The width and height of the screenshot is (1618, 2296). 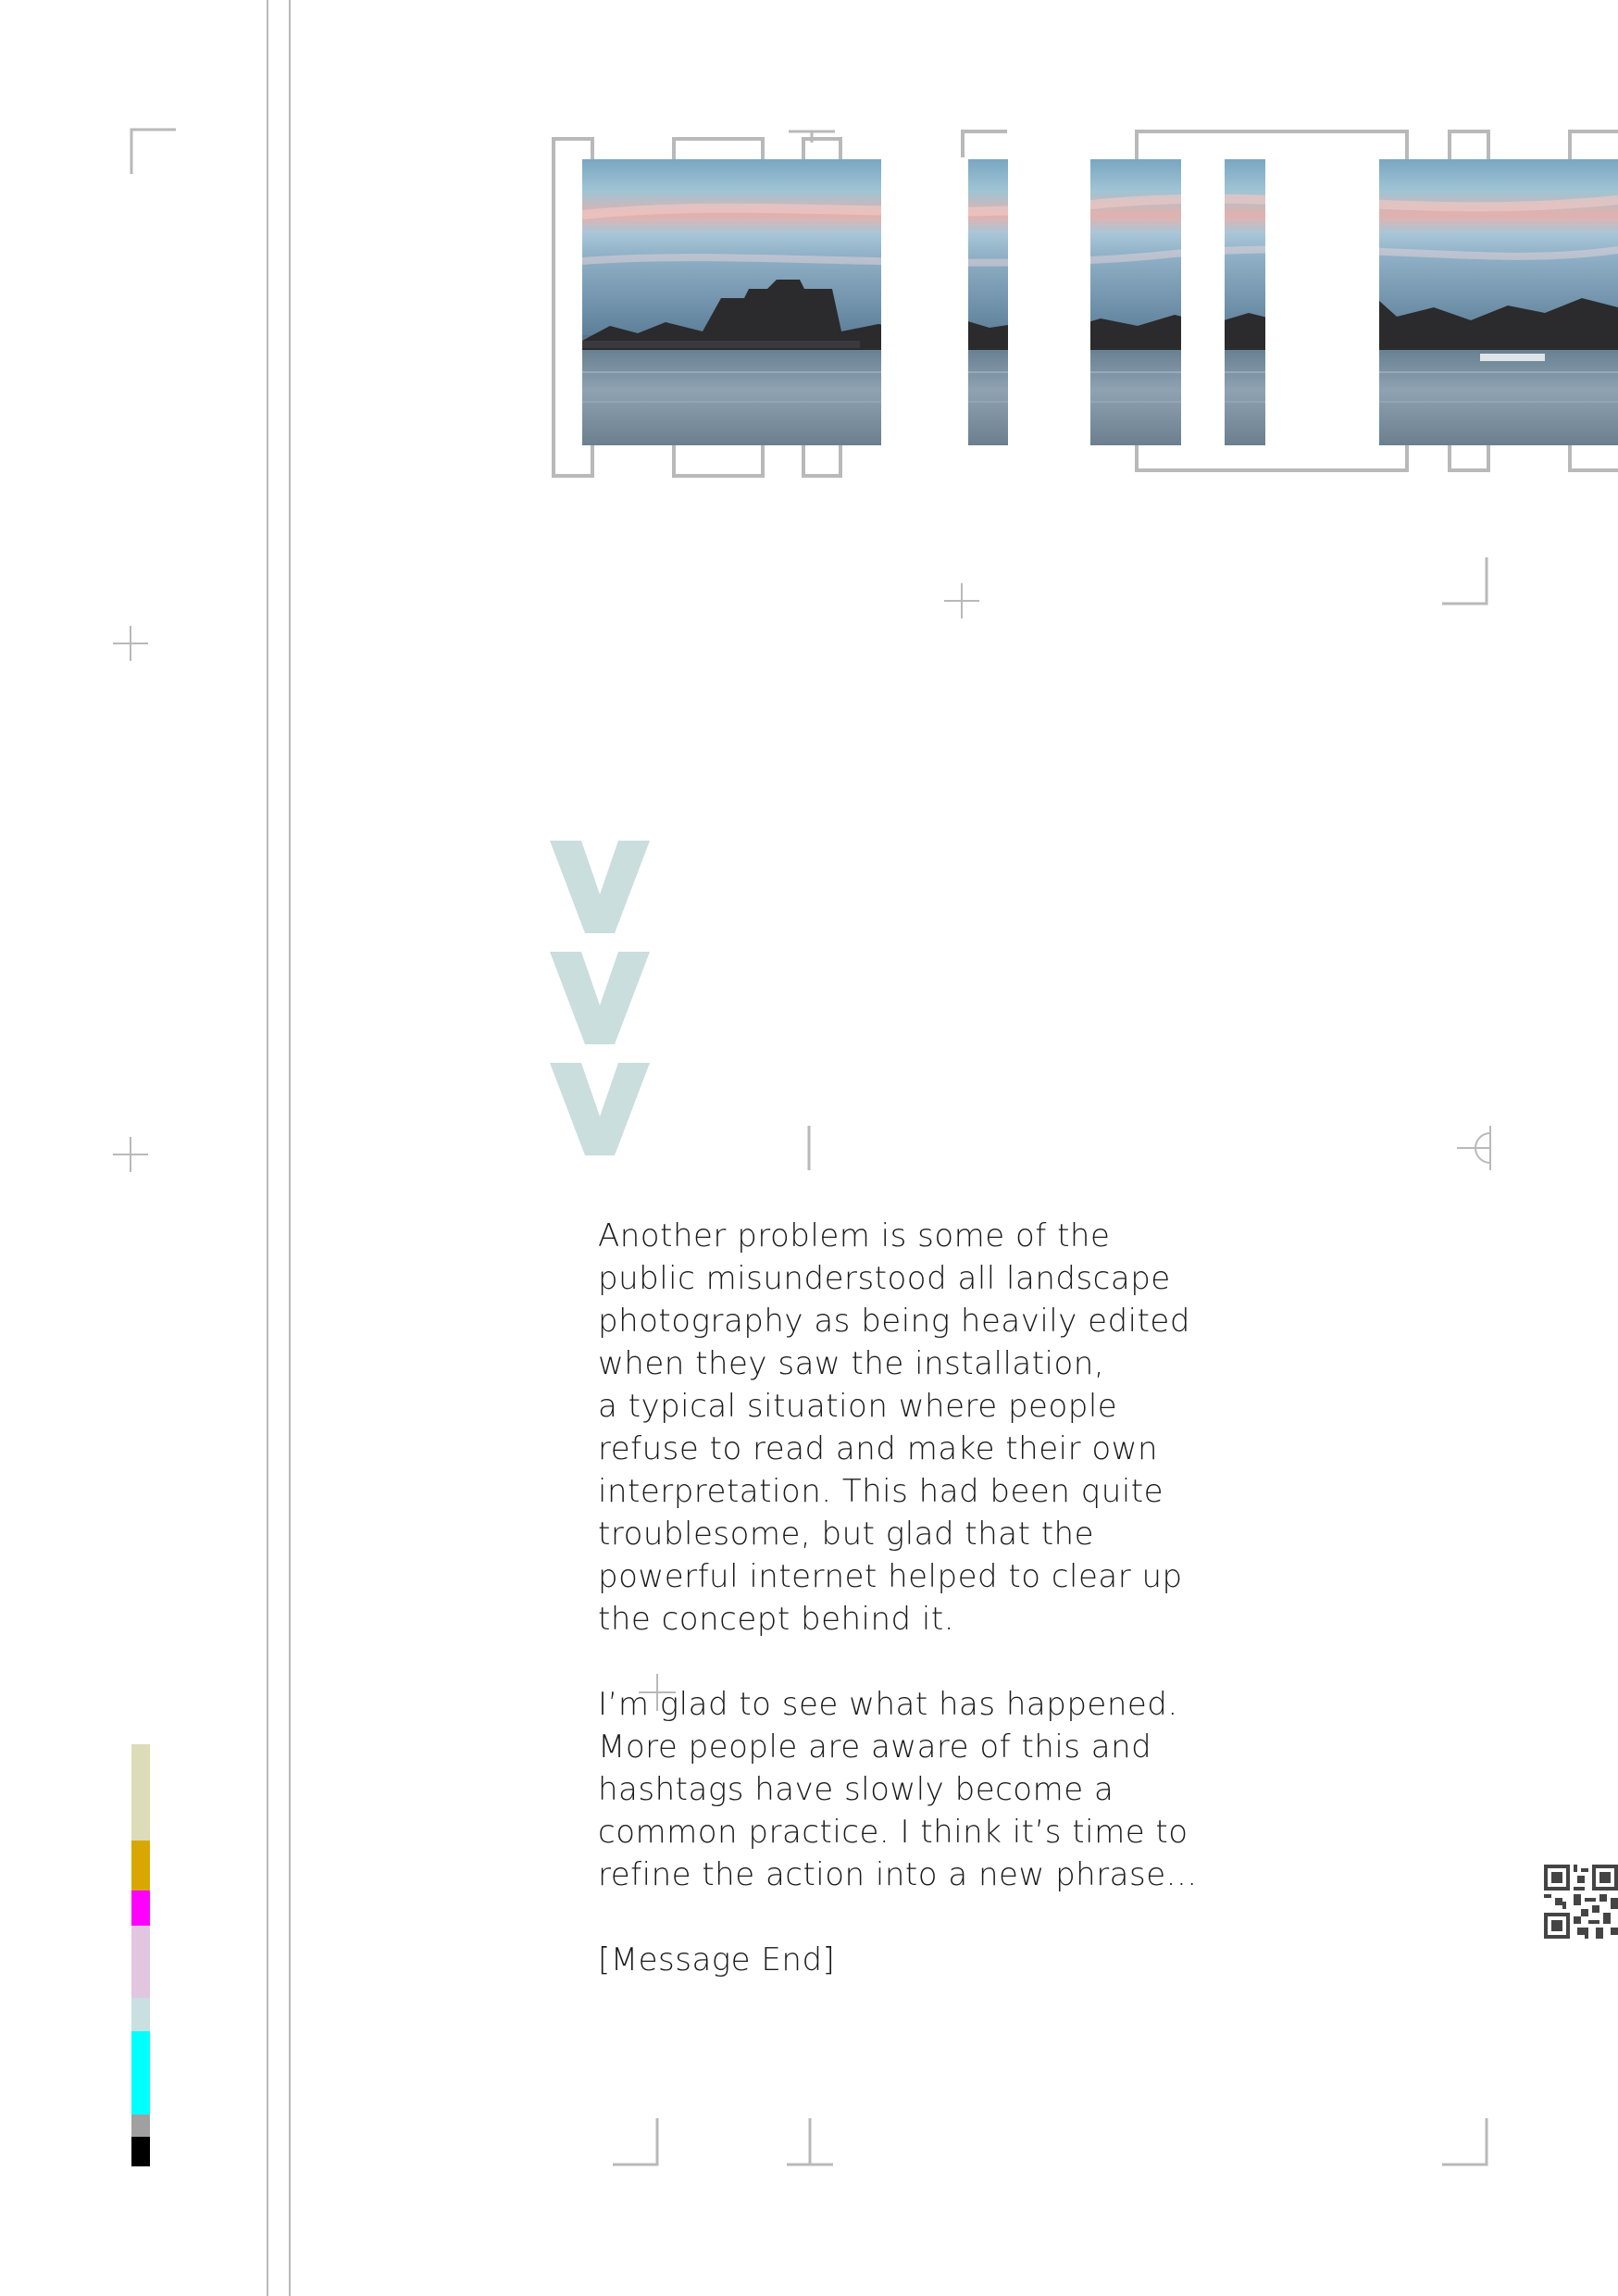 I want to click on qr-code-icon, so click(x=1581, y=1902).